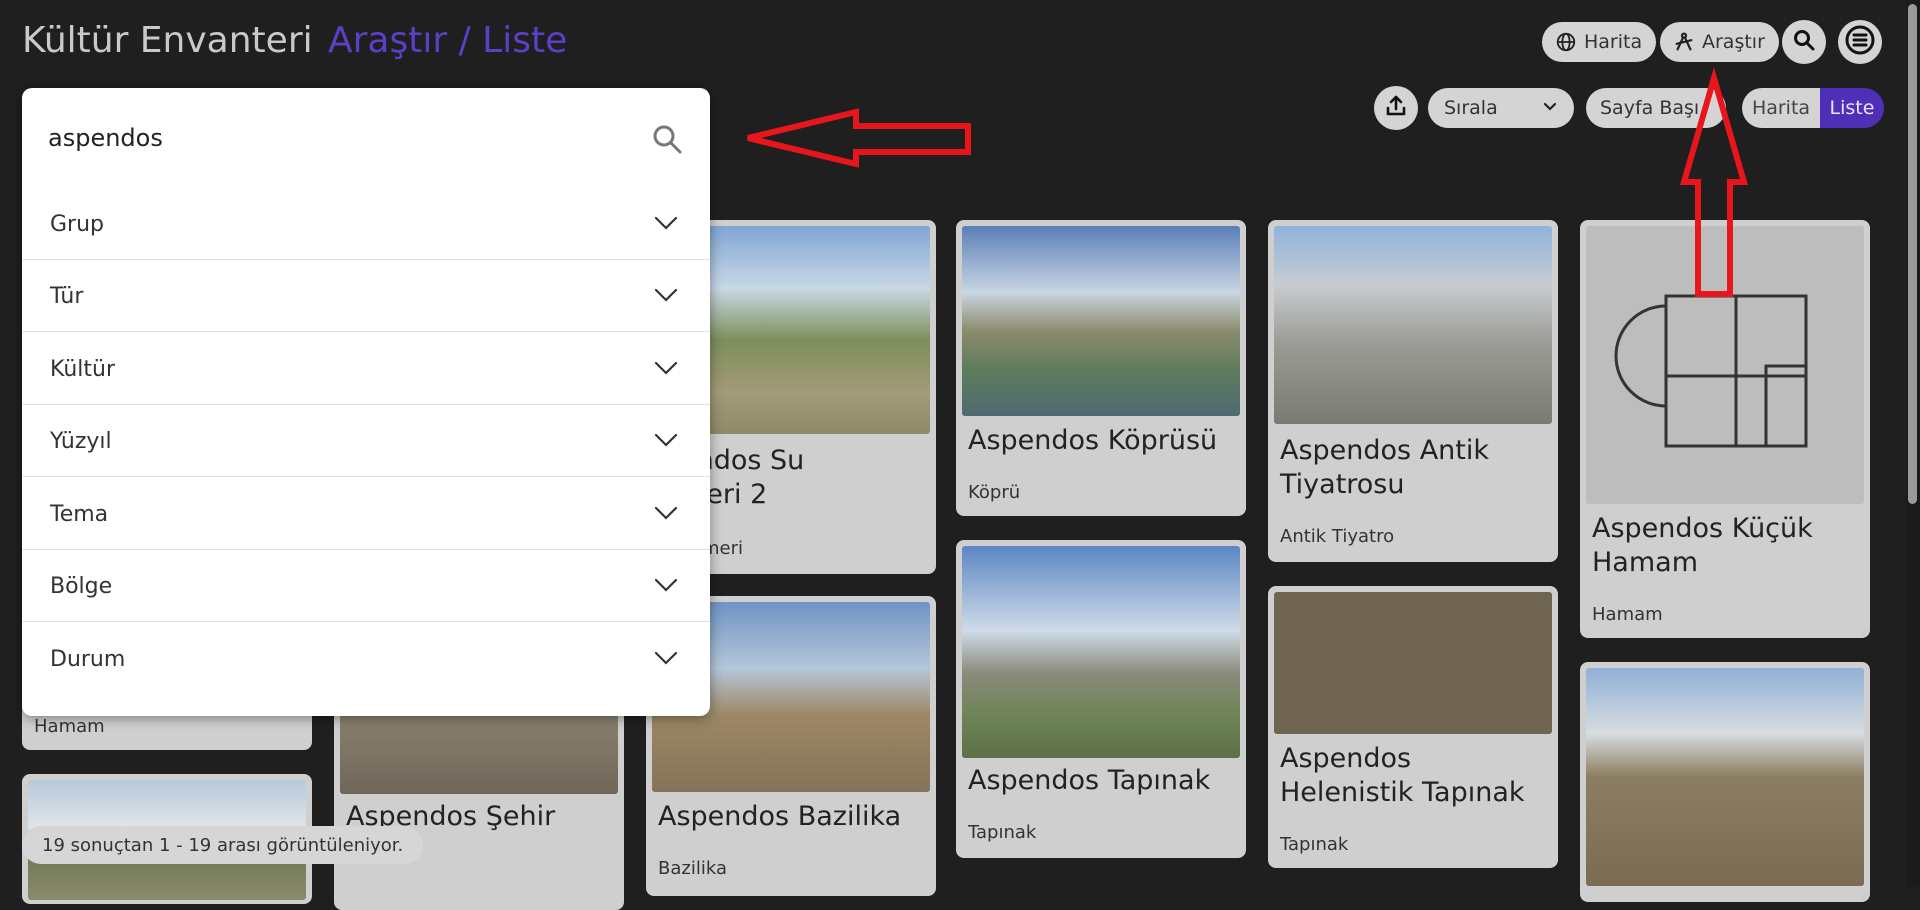 The height and width of the screenshot is (910, 1920). What do you see at coordinates (1385, 467) in the screenshot?
I see `card-title: Aspendos Antik Tiyatrosu` at bounding box center [1385, 467].